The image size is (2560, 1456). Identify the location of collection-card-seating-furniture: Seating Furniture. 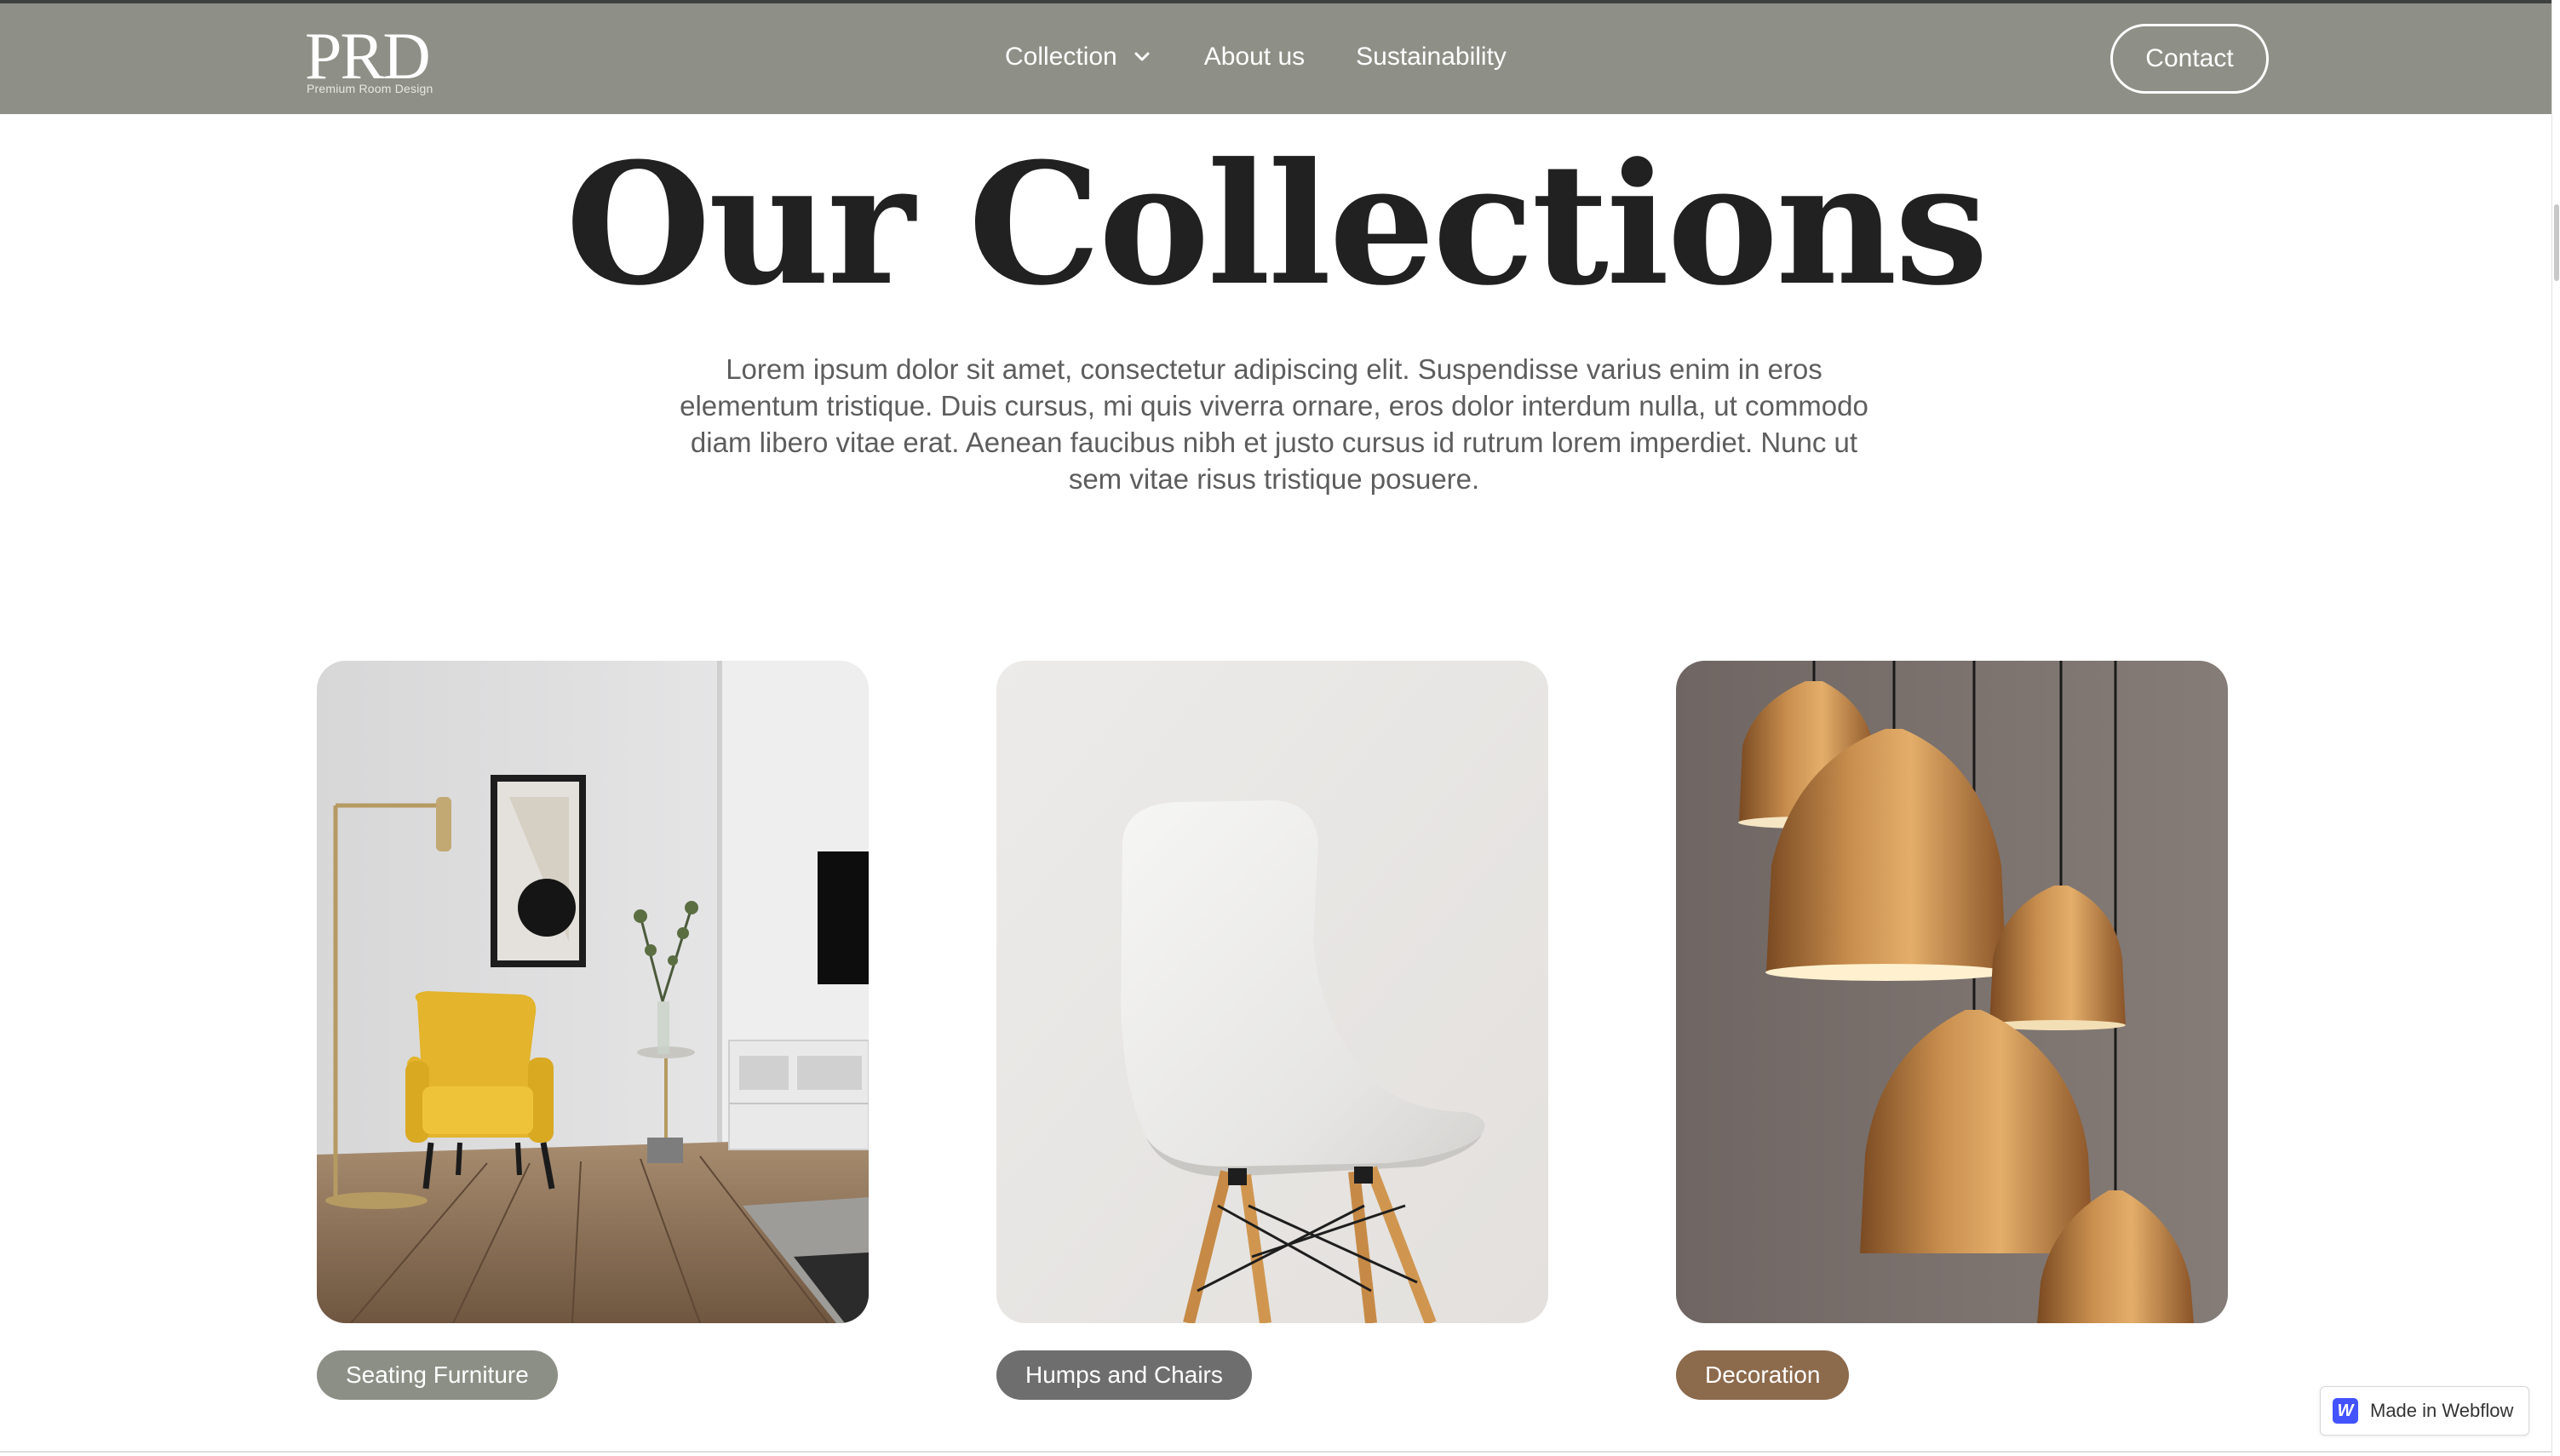
(593, 1032).